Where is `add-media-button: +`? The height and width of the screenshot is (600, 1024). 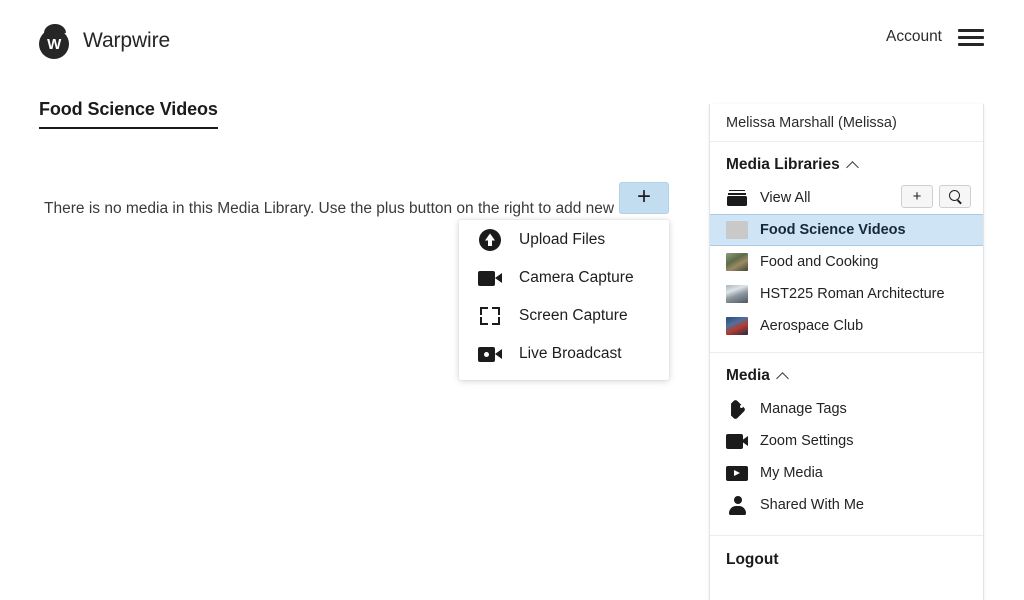 add-media-button: + is located at coordinates (644, 198).